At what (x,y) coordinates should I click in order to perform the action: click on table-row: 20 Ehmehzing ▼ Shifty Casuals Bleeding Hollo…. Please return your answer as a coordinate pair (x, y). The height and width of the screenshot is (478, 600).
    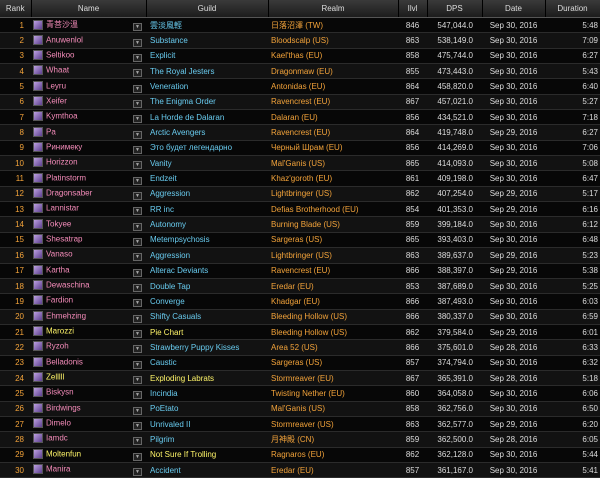
    Looking at the image, I should click on (300, 317).